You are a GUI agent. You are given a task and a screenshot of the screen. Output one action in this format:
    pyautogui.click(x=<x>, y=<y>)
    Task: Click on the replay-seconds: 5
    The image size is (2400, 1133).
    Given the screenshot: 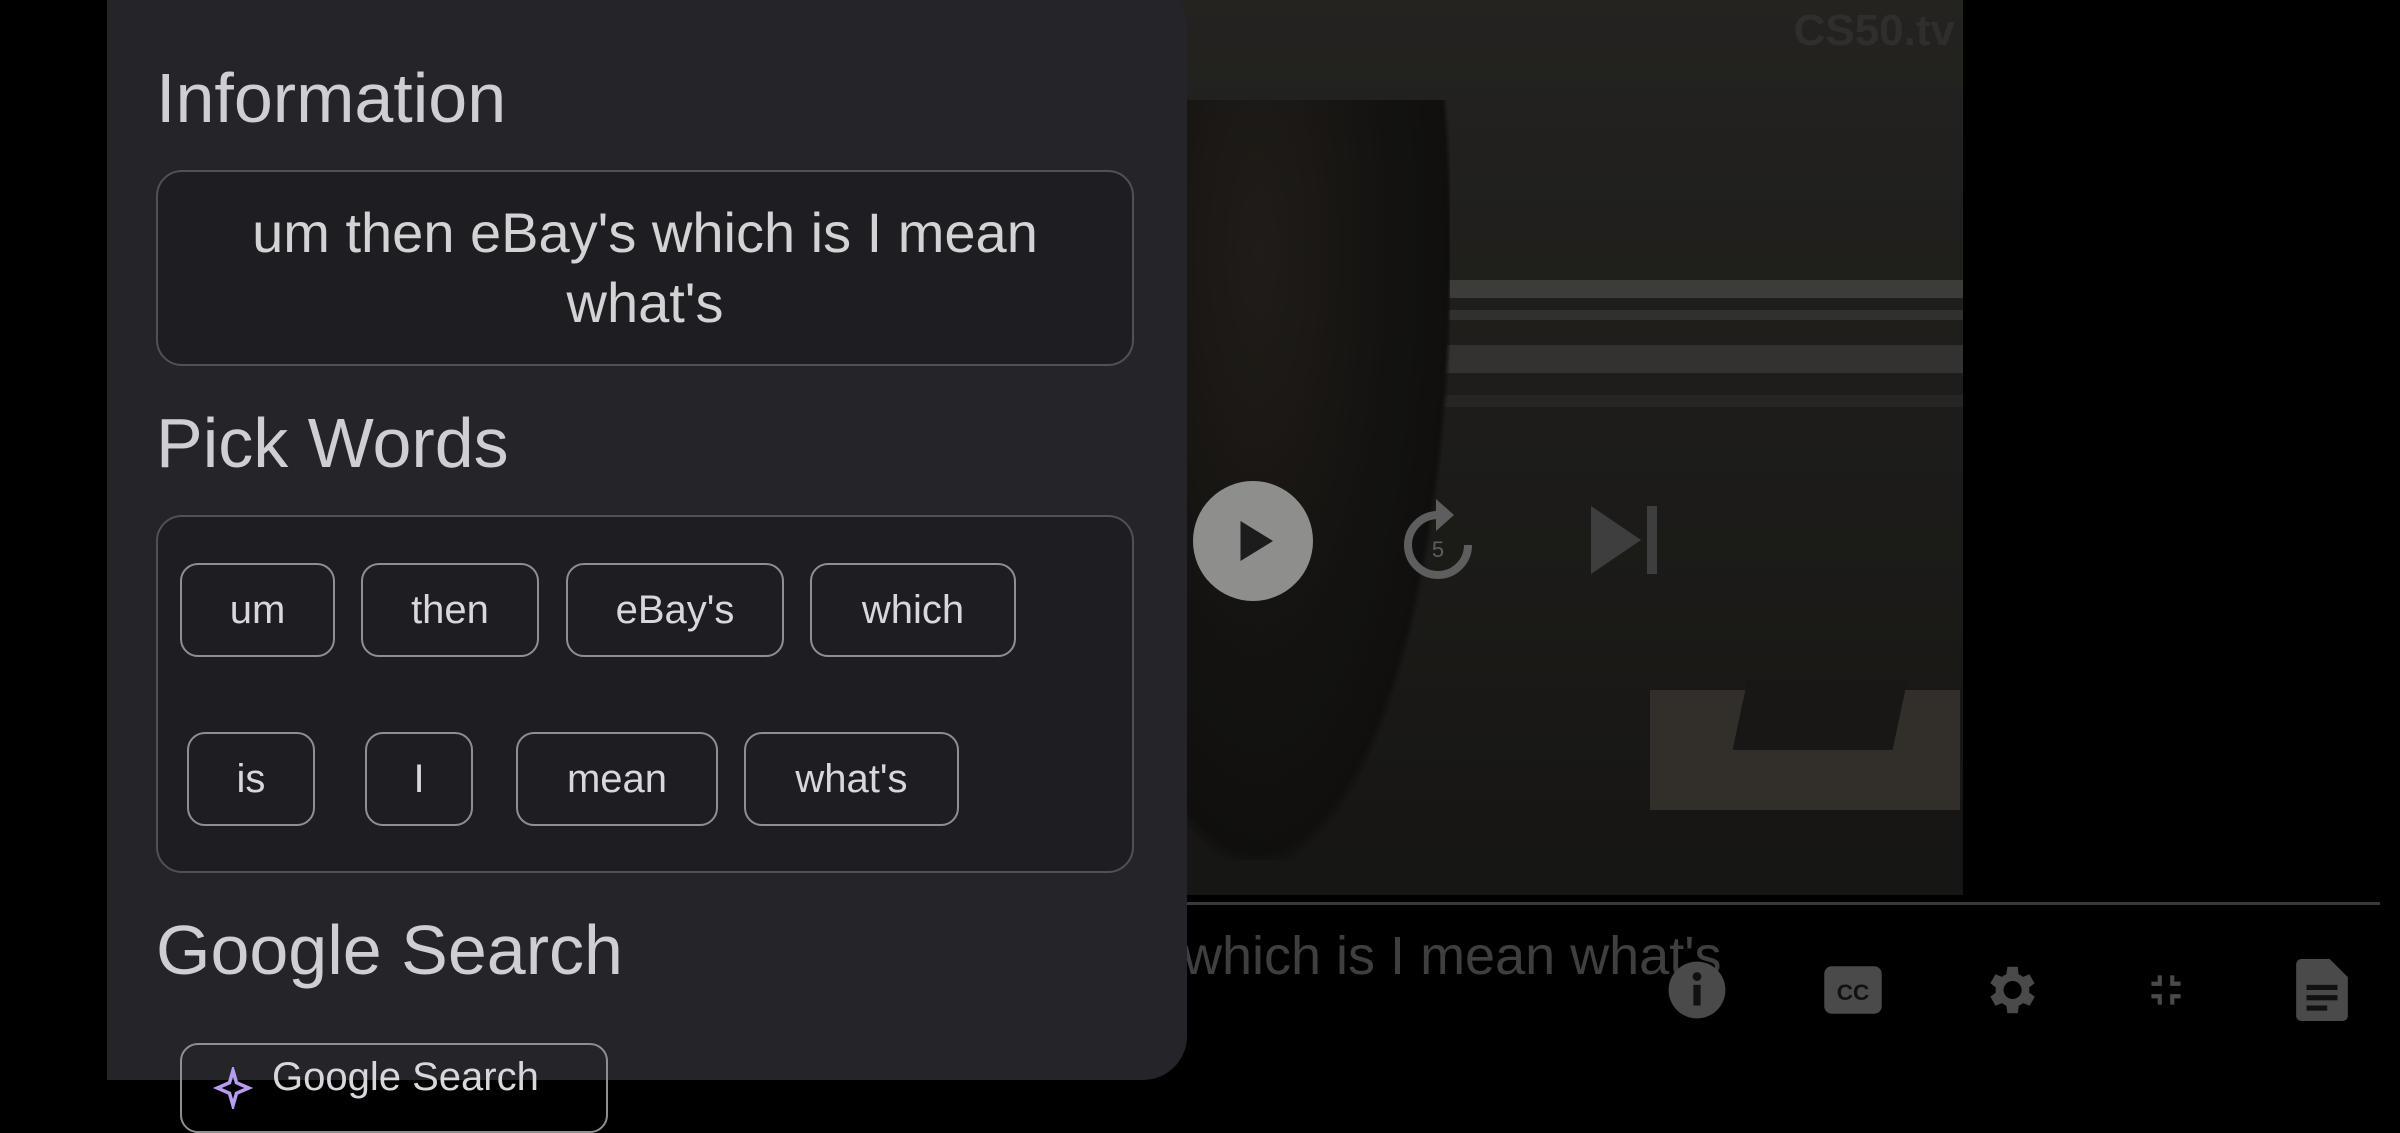 What is the action you would take?
    pyautogui.click(x=1438, y=549)
    